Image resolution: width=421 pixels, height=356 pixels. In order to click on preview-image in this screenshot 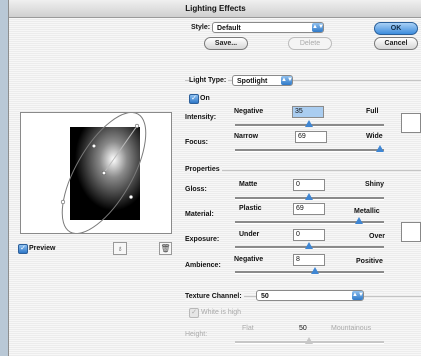, I will do `click(103, 173)`.